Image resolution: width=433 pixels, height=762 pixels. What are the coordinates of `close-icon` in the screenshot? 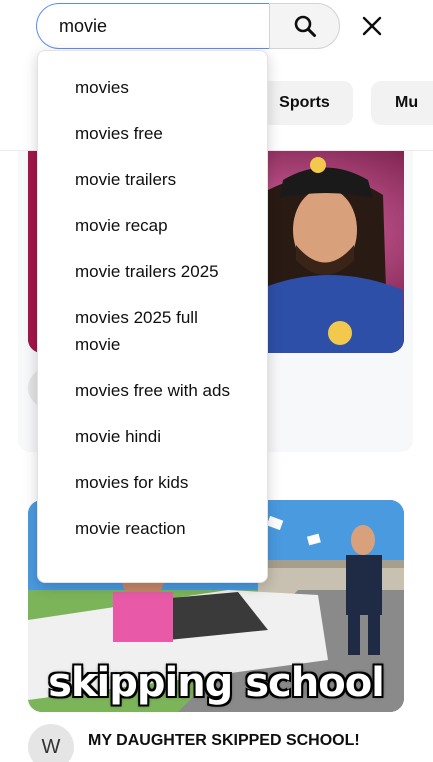 It's located at (372, 26).